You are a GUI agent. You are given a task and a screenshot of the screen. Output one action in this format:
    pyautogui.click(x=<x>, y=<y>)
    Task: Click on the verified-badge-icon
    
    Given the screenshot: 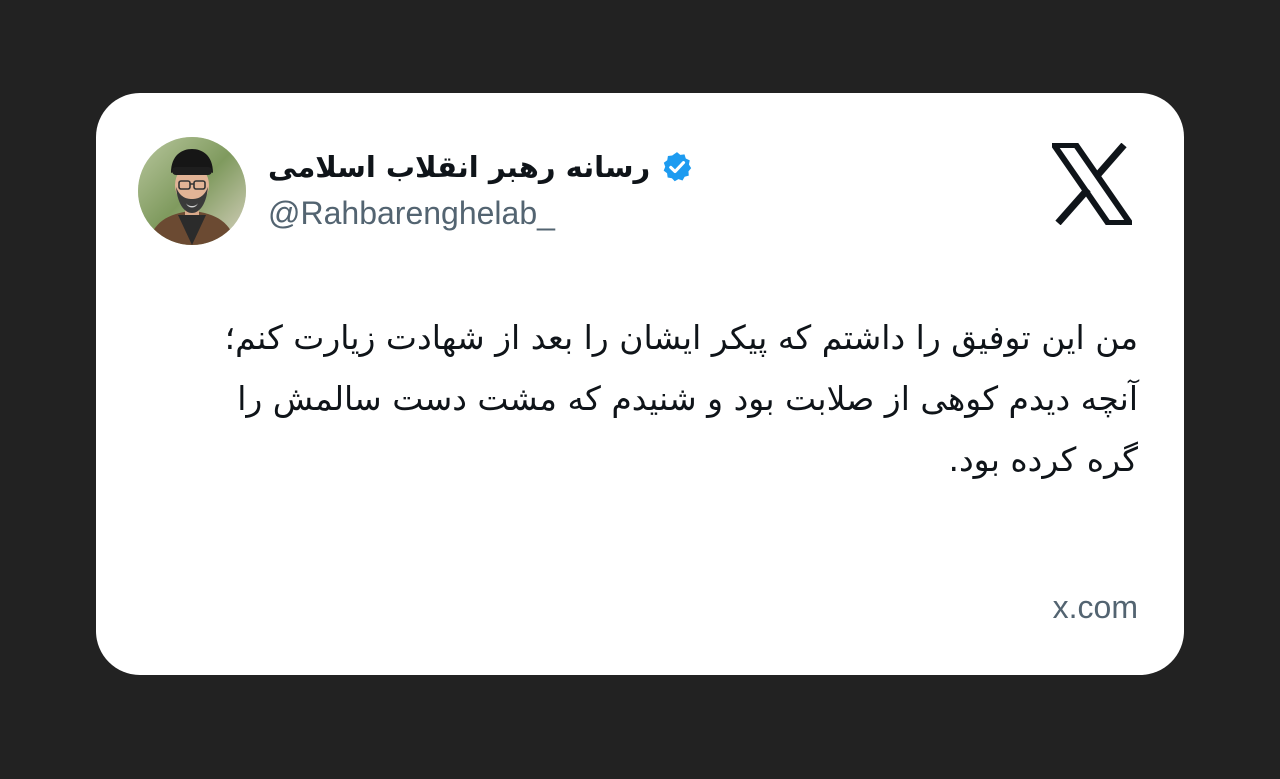 What is the action you would take?
    pyautogui.click(x=677, y=167)
    